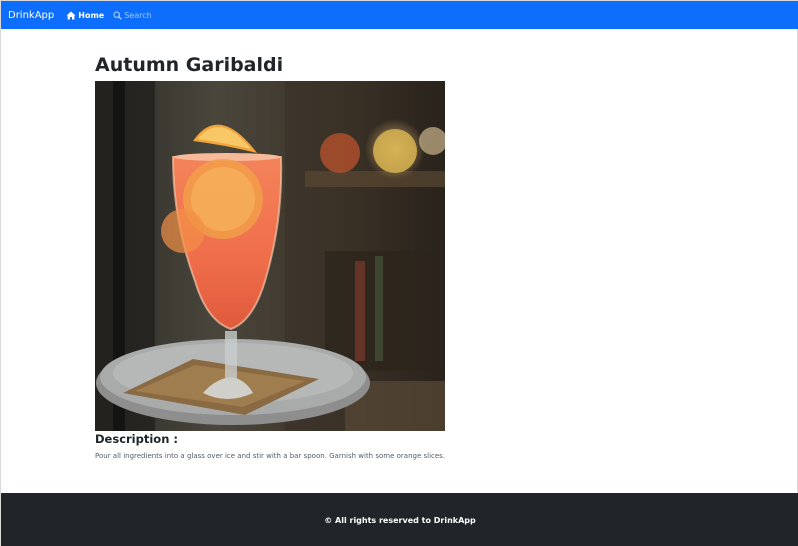 Image resolution: width=798 pixels, height=546 pixels. I want to click on nav-search-link: Search, so click(132, 15).